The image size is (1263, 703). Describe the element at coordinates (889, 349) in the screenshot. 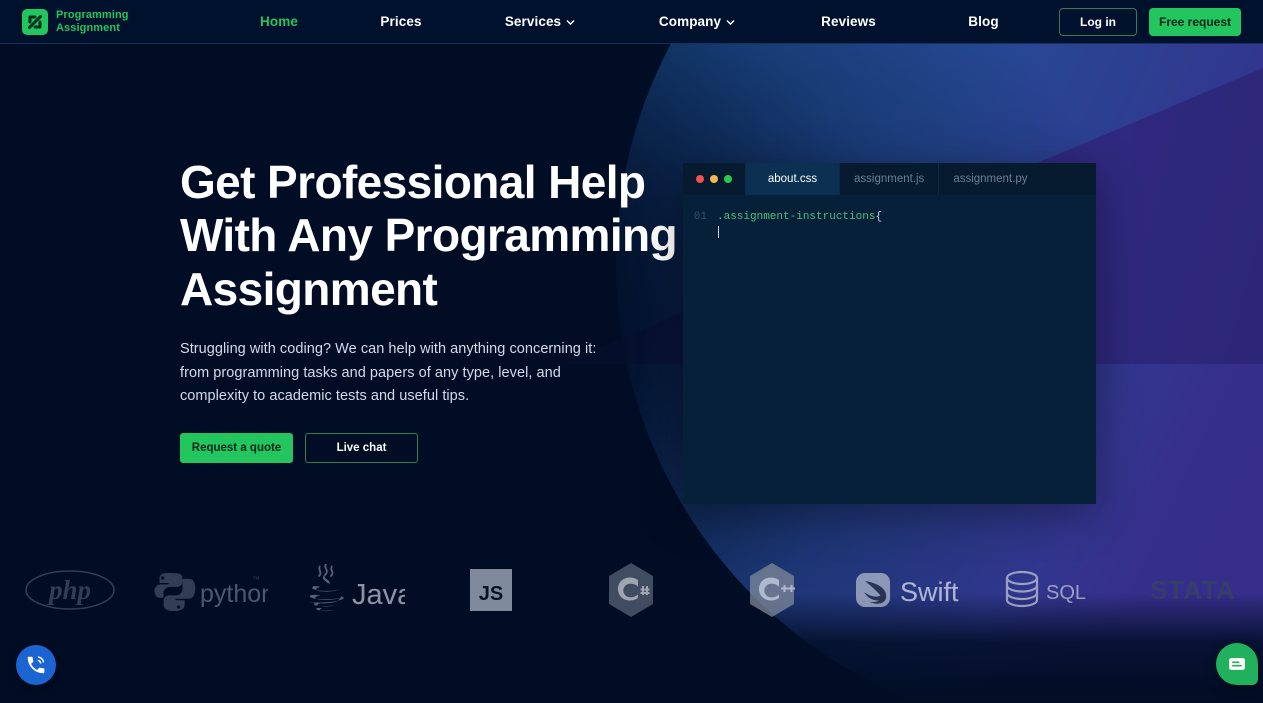

I see `editor-code-area: 01 .assignment-instructions{` at that location.